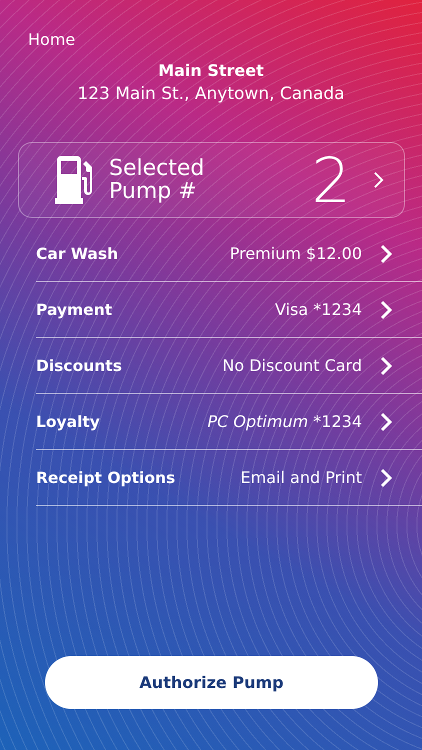 This screenshot has height=750, width=422. I want to click on option-row: Payment Visa *1234, so click(229, 310).